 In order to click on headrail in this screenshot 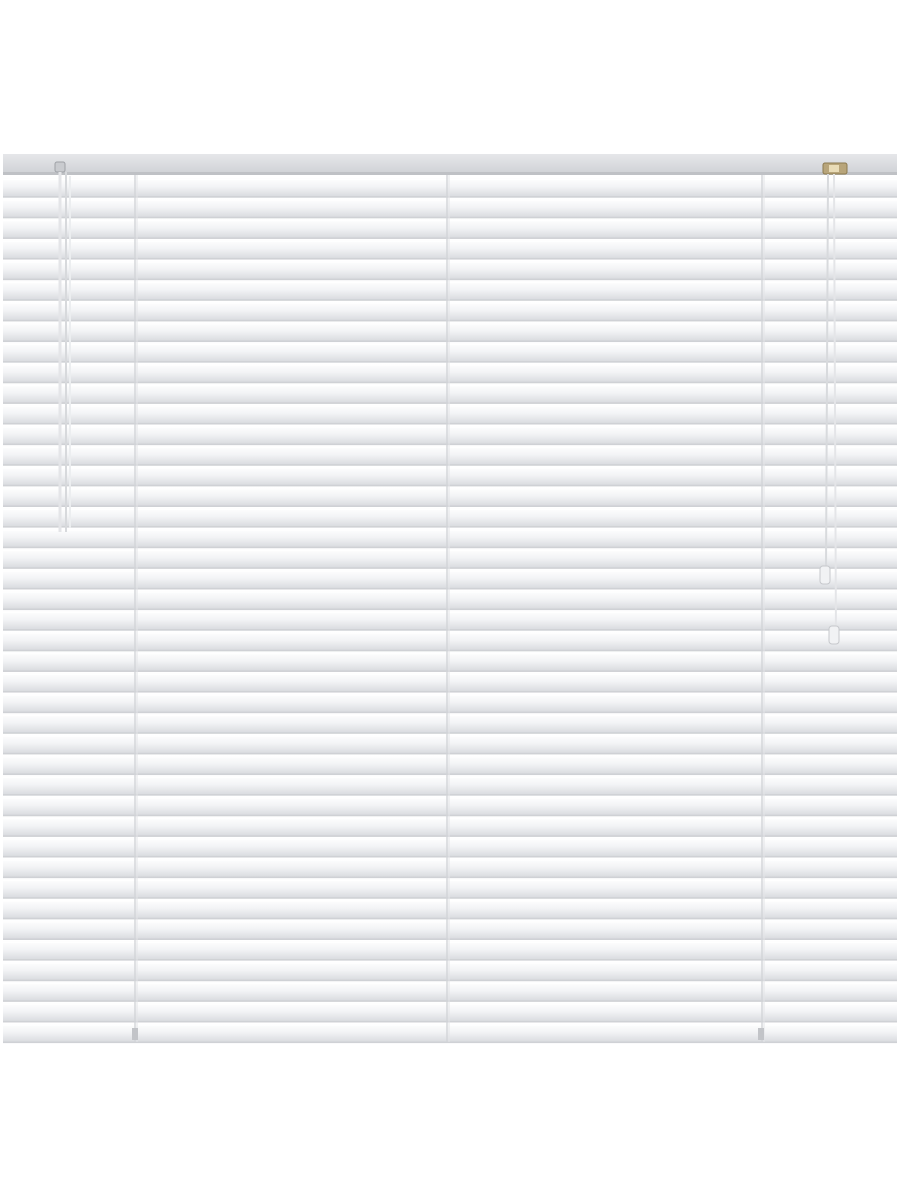, I will do `click(450, 164)`.